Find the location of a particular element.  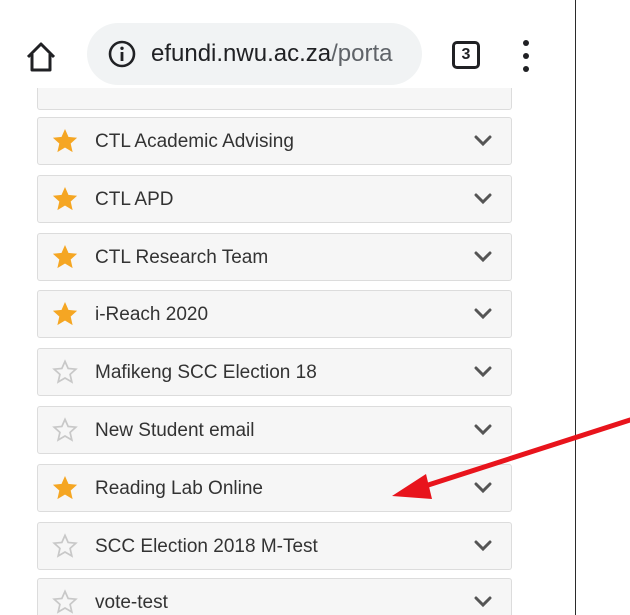

site-label: New Student email is located at coordinates (175, 430).